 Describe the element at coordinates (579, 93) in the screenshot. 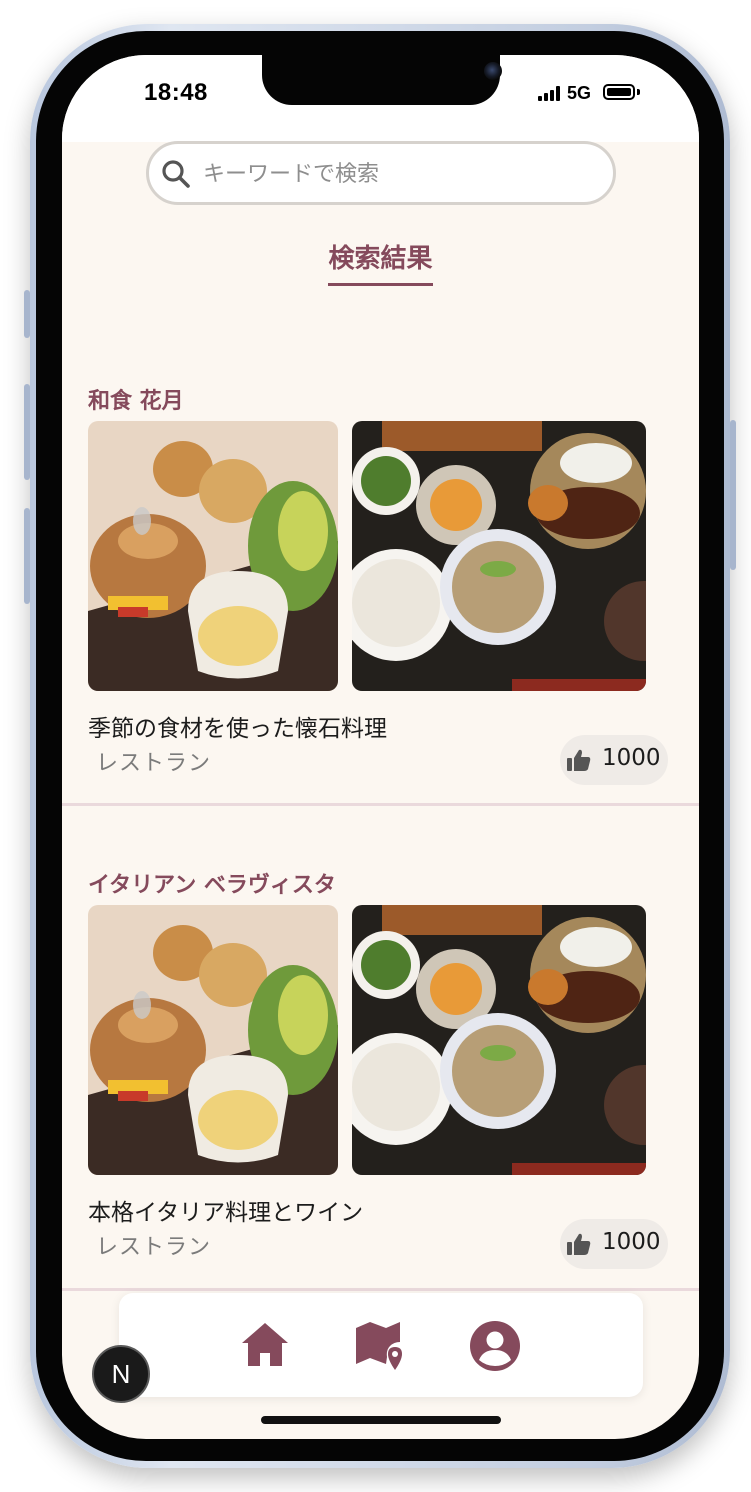

I see `network-label: 5G` at that location.